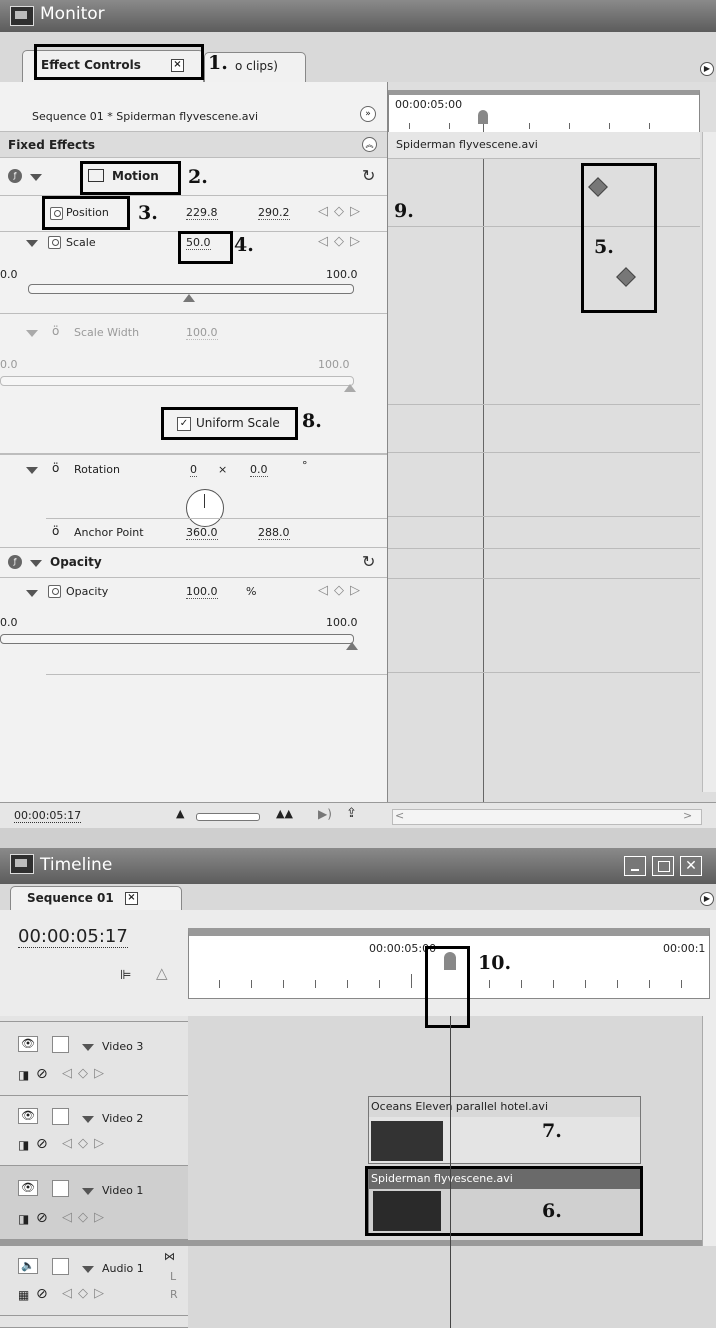 The image size is (716, 1328). Describe the element at coordinates (86, 1217) in the screenshot. I see `track-video-1-keyframe-nav: ◁◇▷` at that location.